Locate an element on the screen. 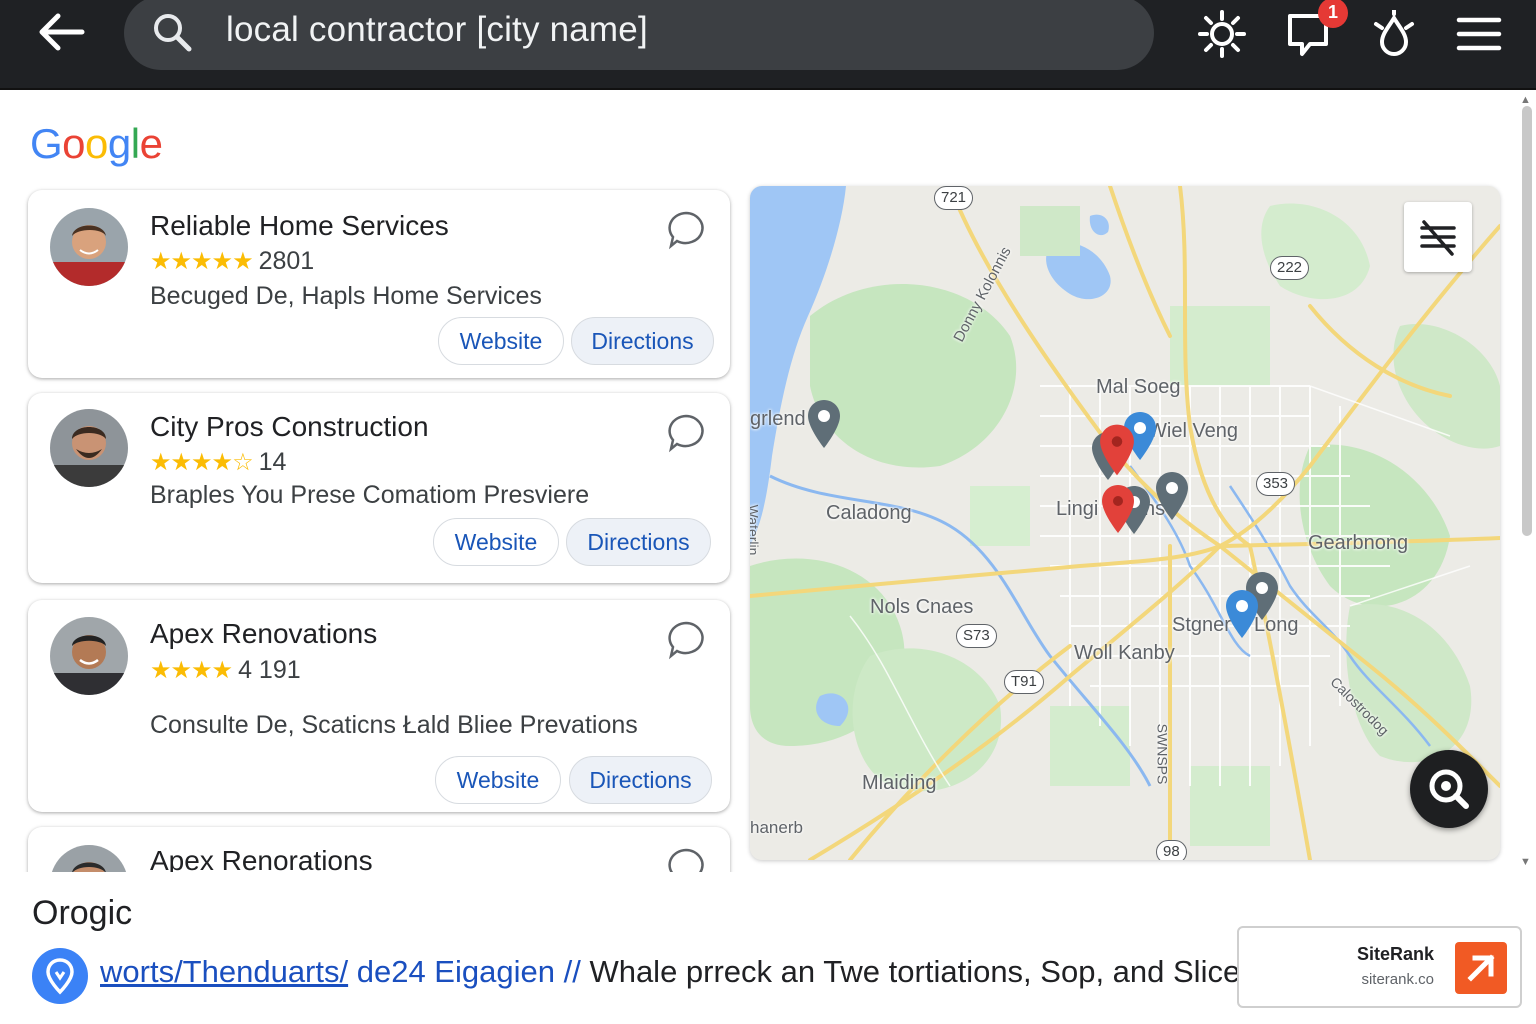  route-shield: 98 is located at coordinates (1171, 850).